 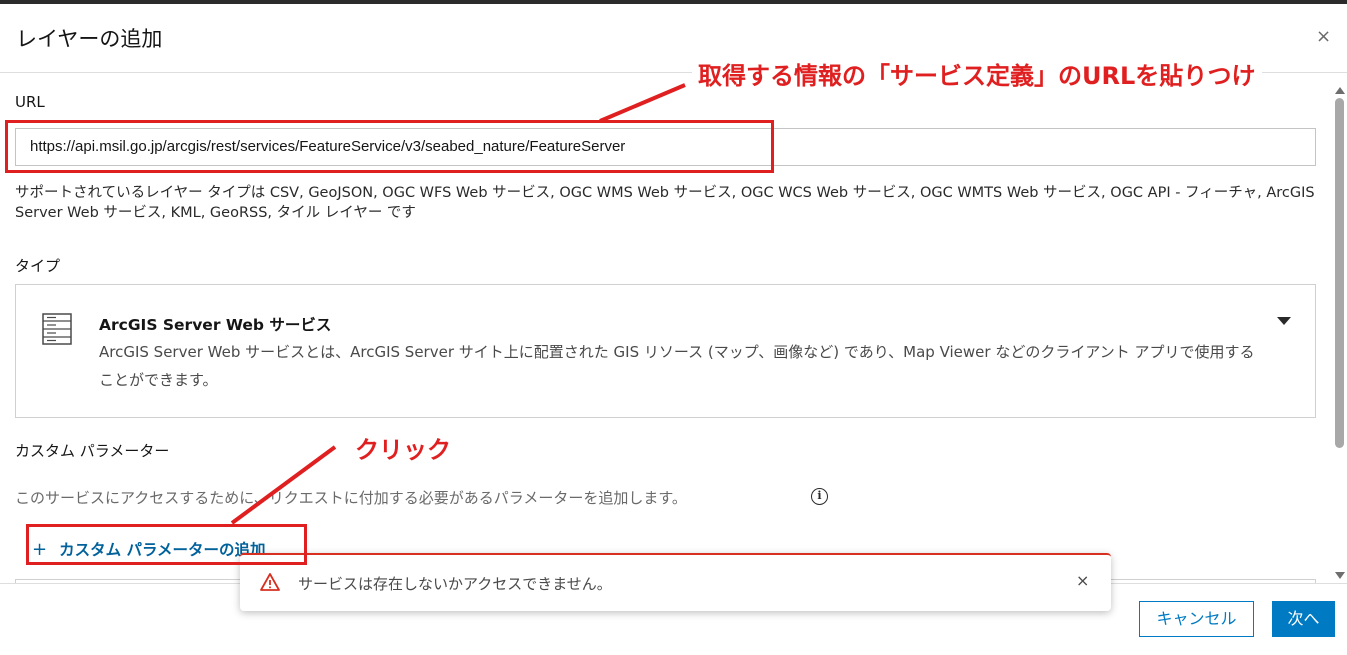 I want to click on scroll-up-icon, so click(x=1340, y=90).